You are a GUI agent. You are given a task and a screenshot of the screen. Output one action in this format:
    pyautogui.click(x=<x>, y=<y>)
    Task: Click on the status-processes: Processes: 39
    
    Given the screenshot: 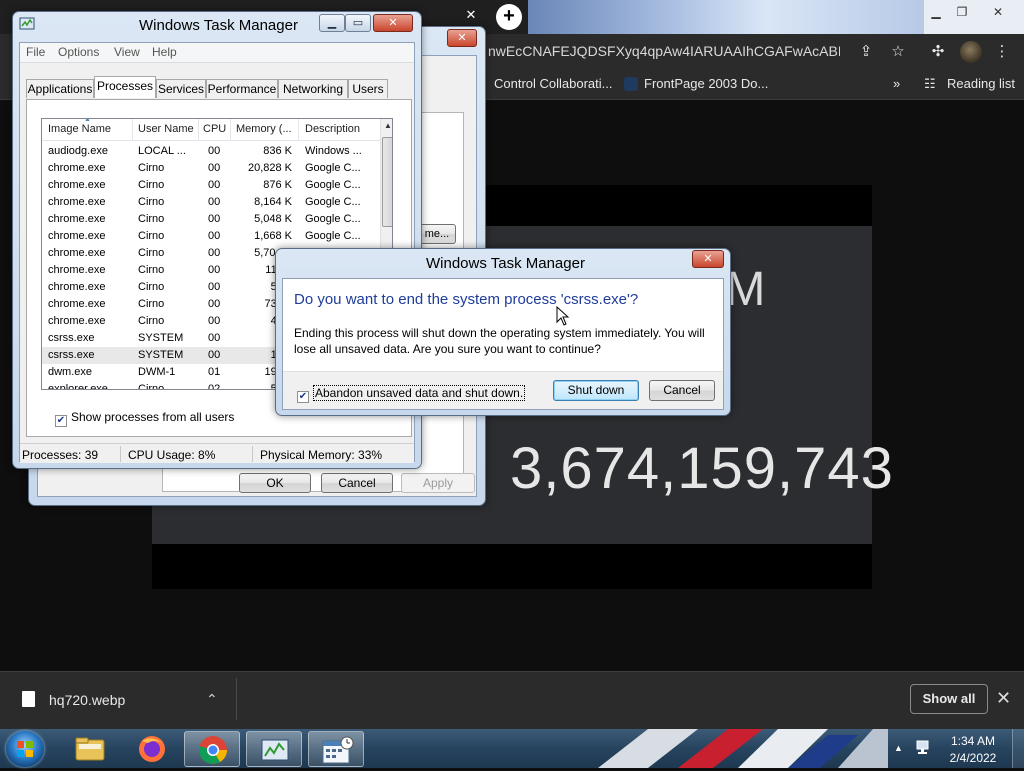 What is the action you would take?
    pyautogui.click(x=60, y=455)
    